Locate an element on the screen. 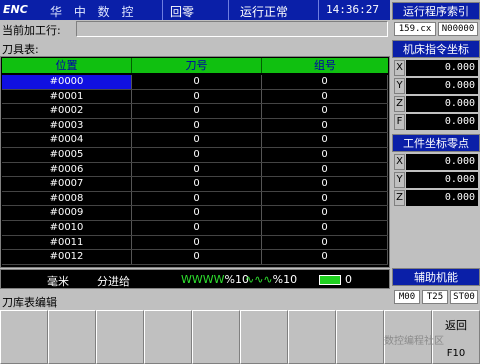  status-strip: 毫米 分进给 WWWW%10 ∿∿∿%10 0 is located at coordinates (195, 279).